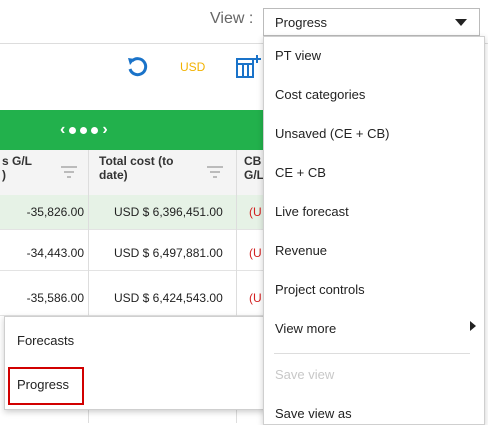  What do you see at coordinates (192, 67) in the screenshot?
I see `currency-toggle: USD` at bounding box center [192, 67].